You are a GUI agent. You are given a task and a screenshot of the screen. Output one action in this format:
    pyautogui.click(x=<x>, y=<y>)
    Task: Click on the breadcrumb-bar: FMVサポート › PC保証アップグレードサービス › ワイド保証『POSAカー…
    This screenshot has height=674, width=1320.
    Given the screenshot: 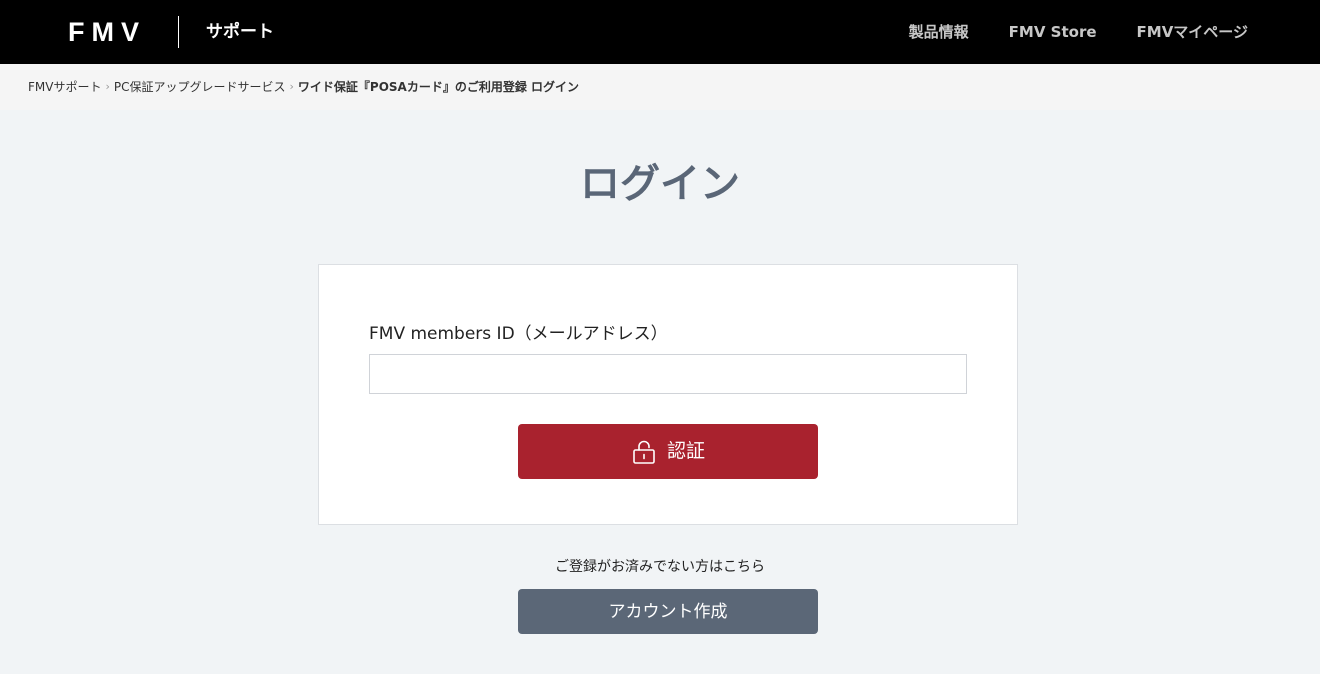 What is the action you would take?
    pyautogui.click(x=660, y=87)
    